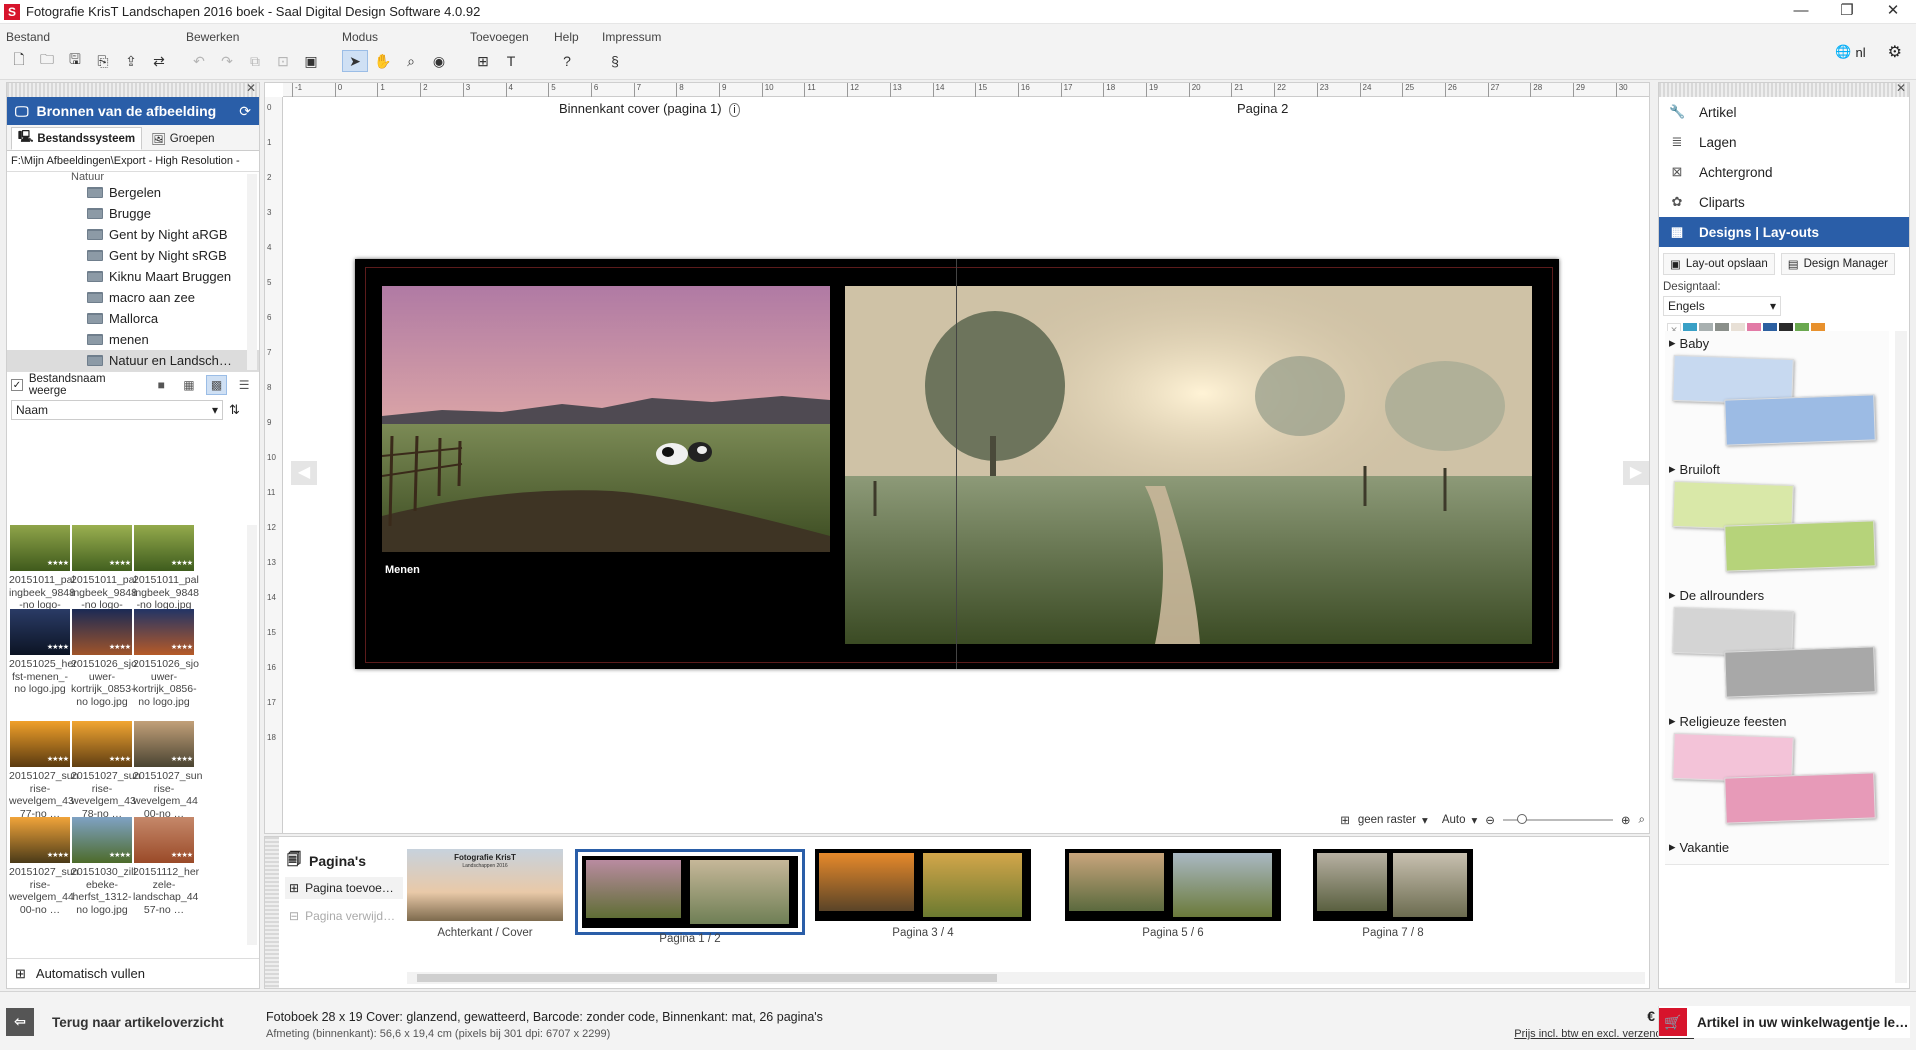 This screenshot has height=1050, width=1916. What do you see at coordinates (1784, 142) in the screenshot?
I see `rp-menu-layers: ≣ Lagen` at bounding box center [1784, 142].